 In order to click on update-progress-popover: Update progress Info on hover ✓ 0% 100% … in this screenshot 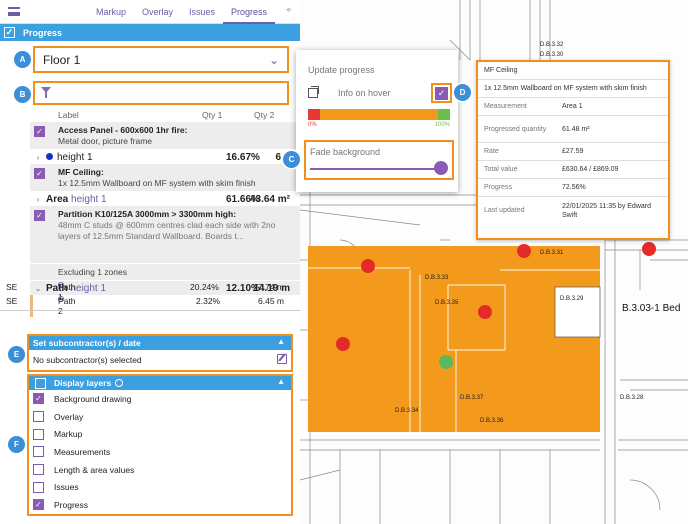, I will do `click(377, 121)`.